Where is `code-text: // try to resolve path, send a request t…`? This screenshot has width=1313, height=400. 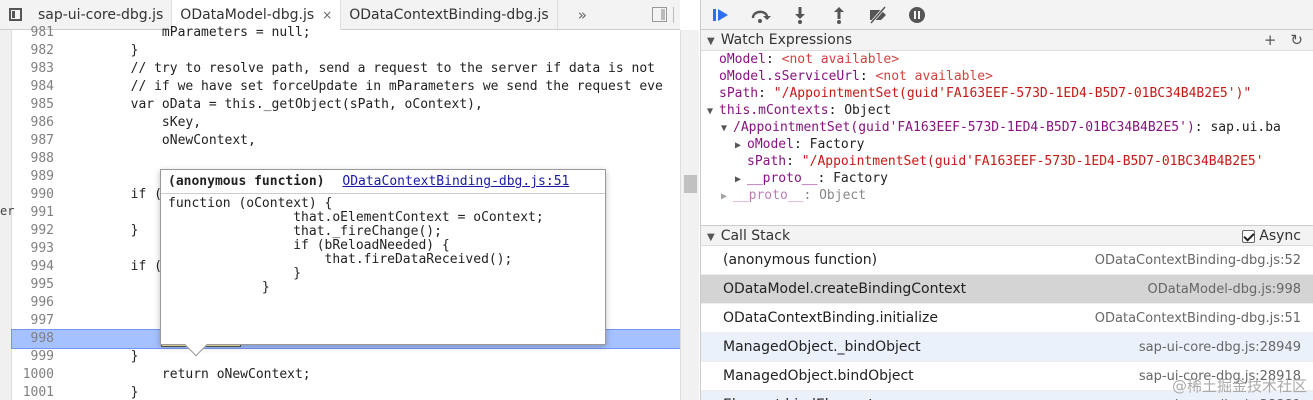 code-text: // try to resolve path, send a request t… is located at coordinates (361, 68).